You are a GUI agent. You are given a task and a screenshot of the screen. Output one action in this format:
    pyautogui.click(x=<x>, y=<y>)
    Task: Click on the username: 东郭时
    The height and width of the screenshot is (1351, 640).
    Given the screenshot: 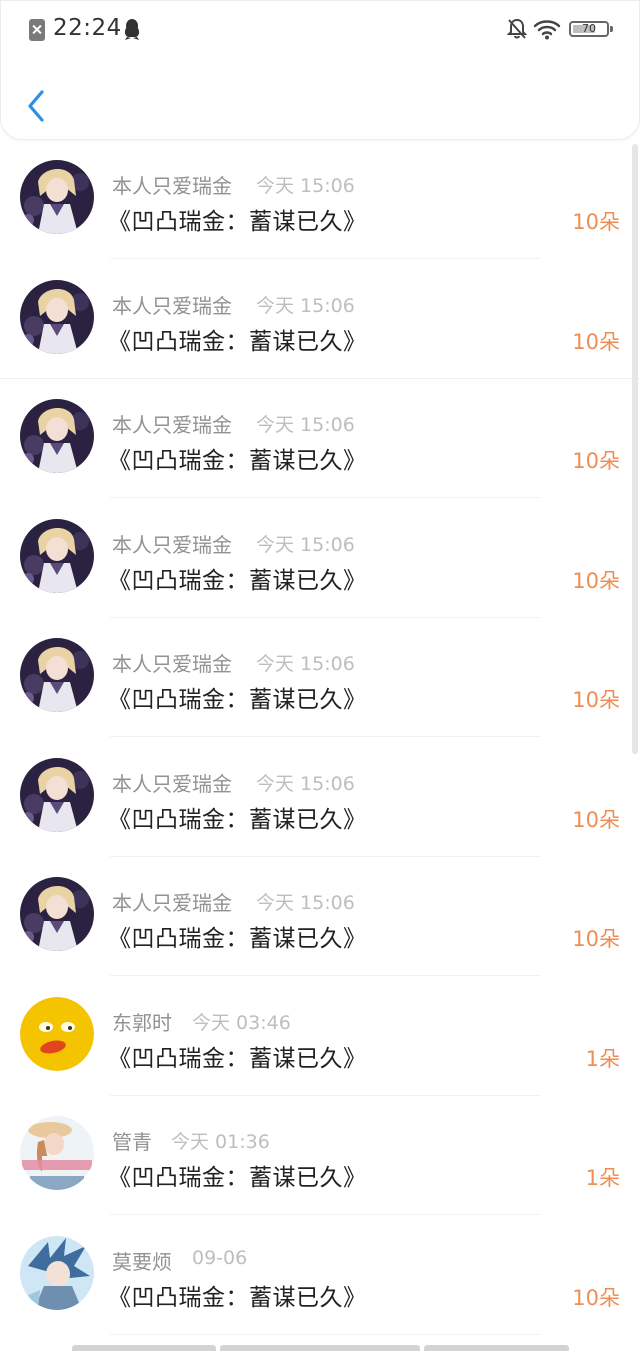 What is the action you would take?
    pyautogui.click(x=142, y=1021)
    